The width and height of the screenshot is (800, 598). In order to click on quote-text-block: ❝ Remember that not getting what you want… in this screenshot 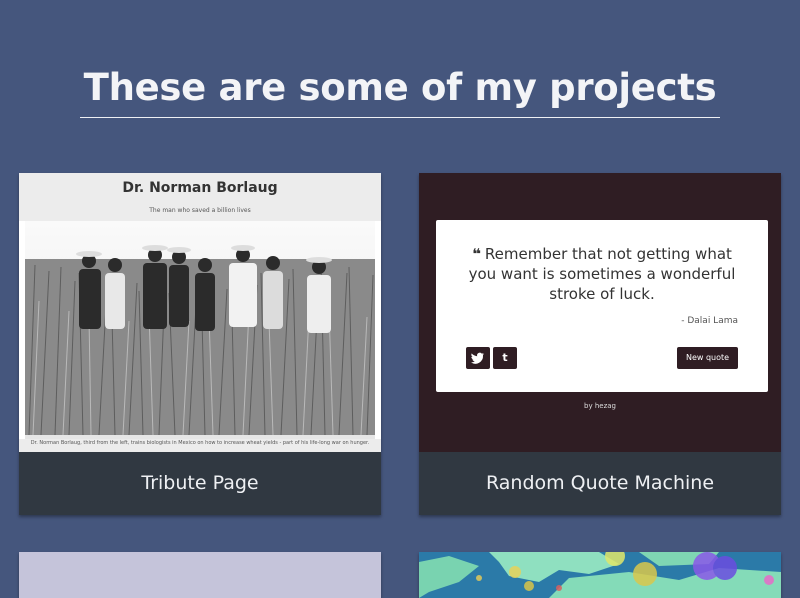, I will do `click(602, 274)`.